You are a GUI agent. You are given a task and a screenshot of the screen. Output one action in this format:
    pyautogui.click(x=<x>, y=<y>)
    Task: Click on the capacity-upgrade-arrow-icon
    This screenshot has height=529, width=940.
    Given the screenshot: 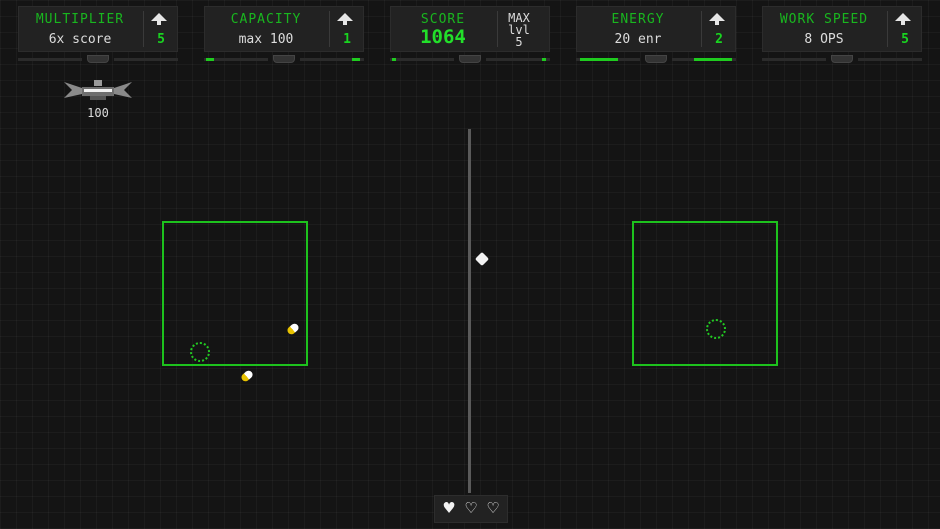 What is the action you would take?
    pyautogui.click(x=345, y=19)
    